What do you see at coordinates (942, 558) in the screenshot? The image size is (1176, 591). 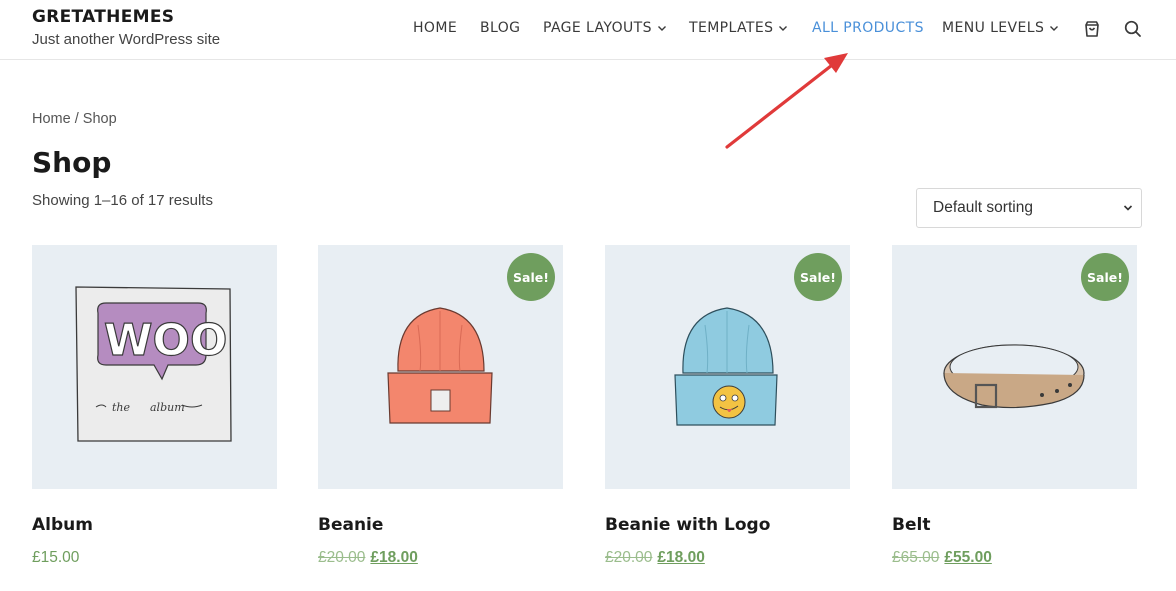 I see `product-price: £65.00 £55.00` at bounding box center [942, 558].